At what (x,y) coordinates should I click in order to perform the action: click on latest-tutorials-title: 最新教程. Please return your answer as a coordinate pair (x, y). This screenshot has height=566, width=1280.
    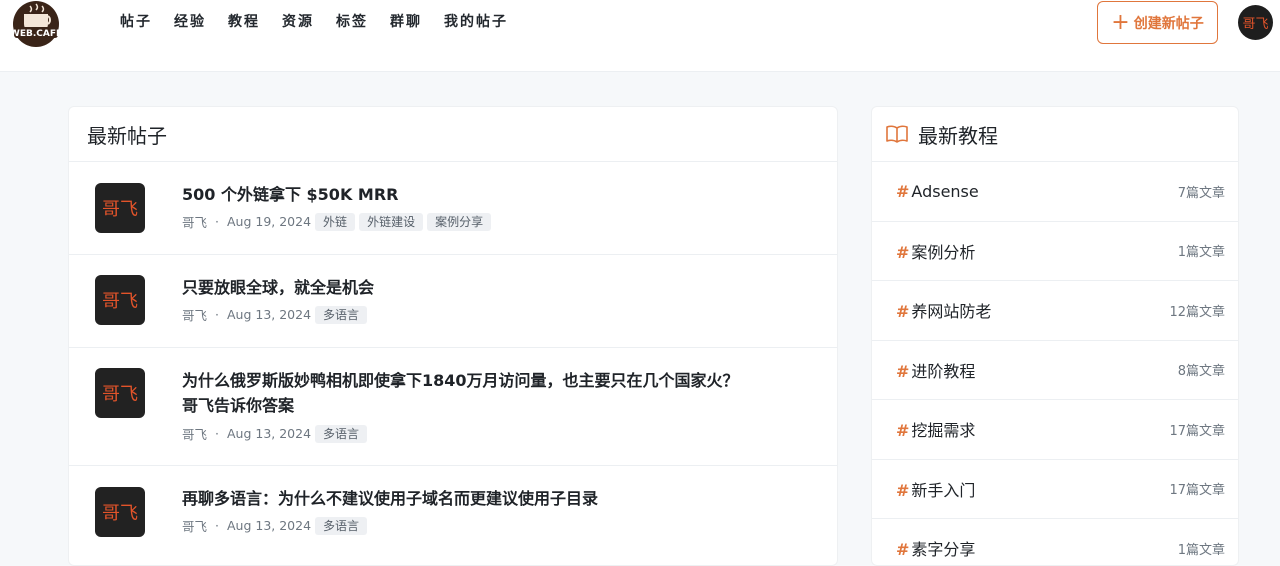
    Looking at the image, I should click on (958, 135).